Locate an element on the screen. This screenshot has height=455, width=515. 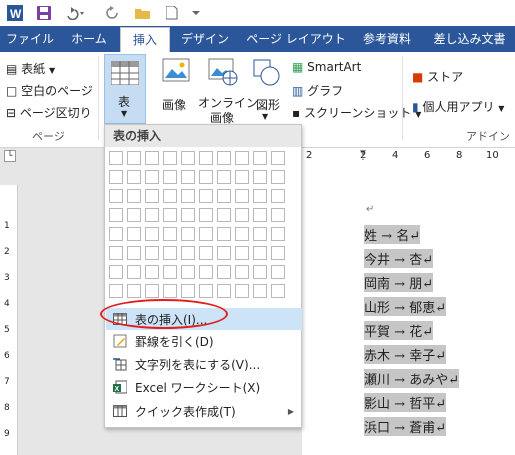
tab-design: デザイン is located at coordinates (205, 39).